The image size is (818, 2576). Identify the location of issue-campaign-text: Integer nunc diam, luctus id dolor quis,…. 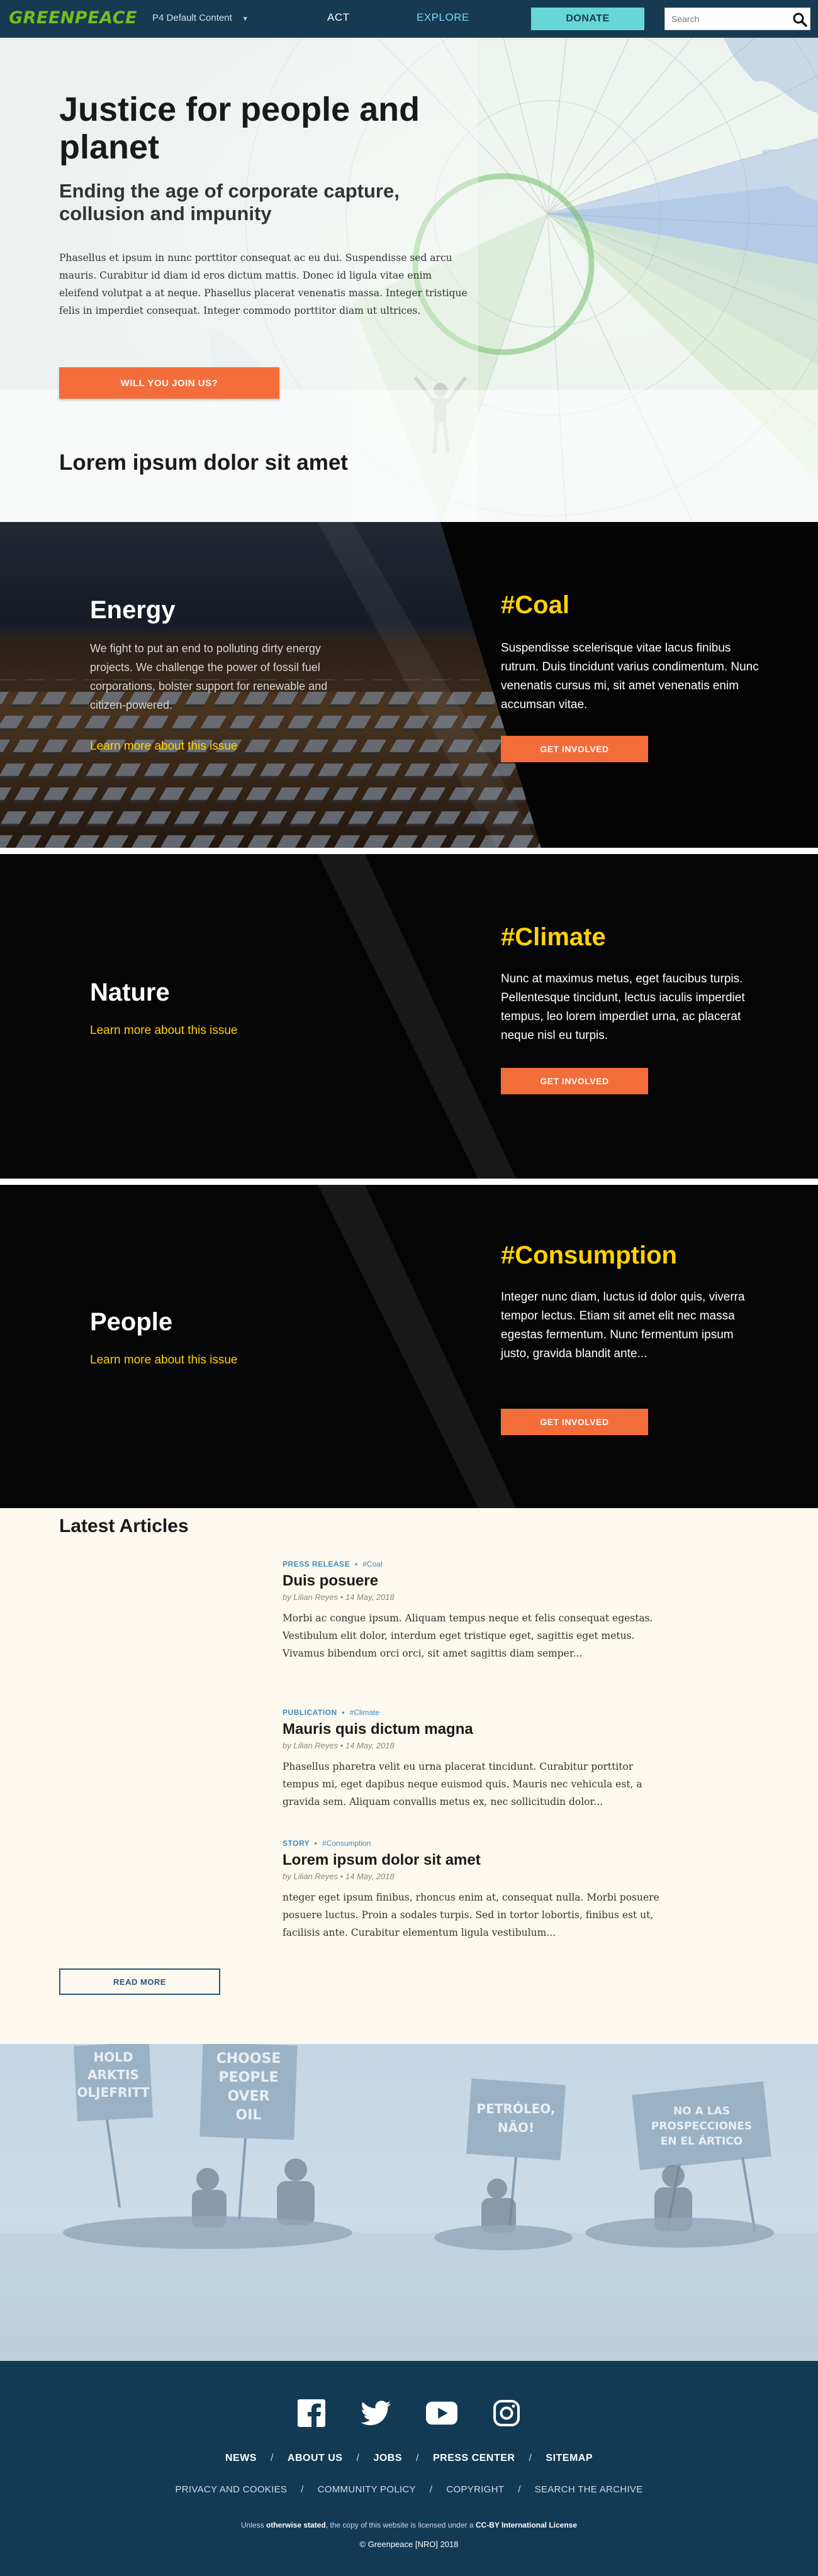
(623, 1325).